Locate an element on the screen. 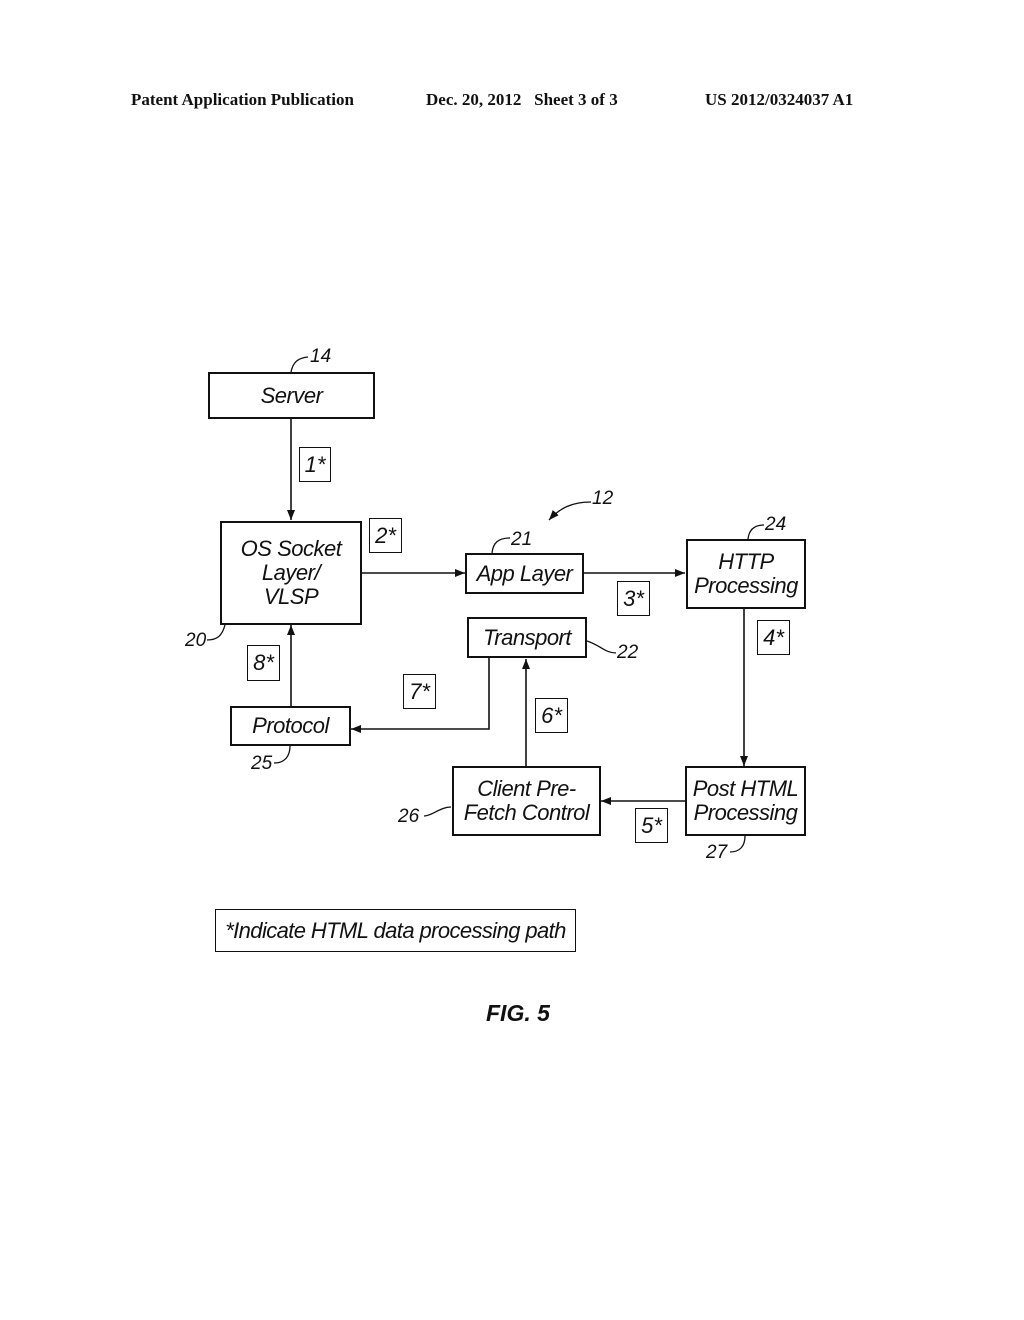 This screenshot has height=1320, width=1024. client-prefetch-block: Client Pre- Fetch Control is located at coordinates (526, 801).